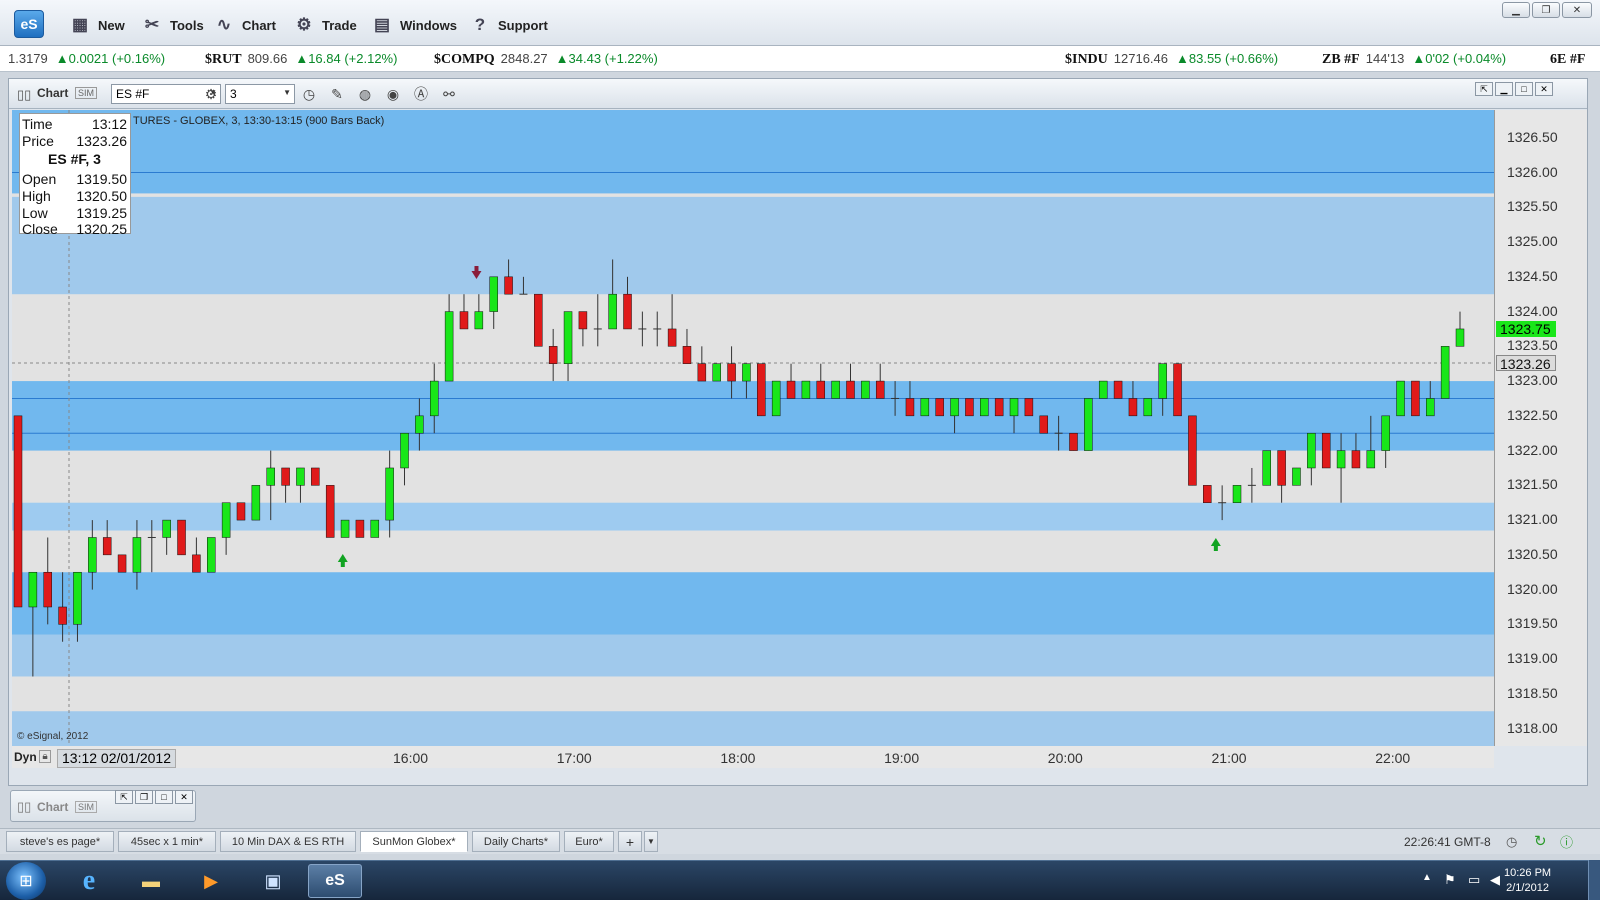 This screenshot has width=1600, height=900. What do you see at coordinates (273, 881) in the screenshot?
I see `computer-icon: ▣` at bounding box center [273, 881].